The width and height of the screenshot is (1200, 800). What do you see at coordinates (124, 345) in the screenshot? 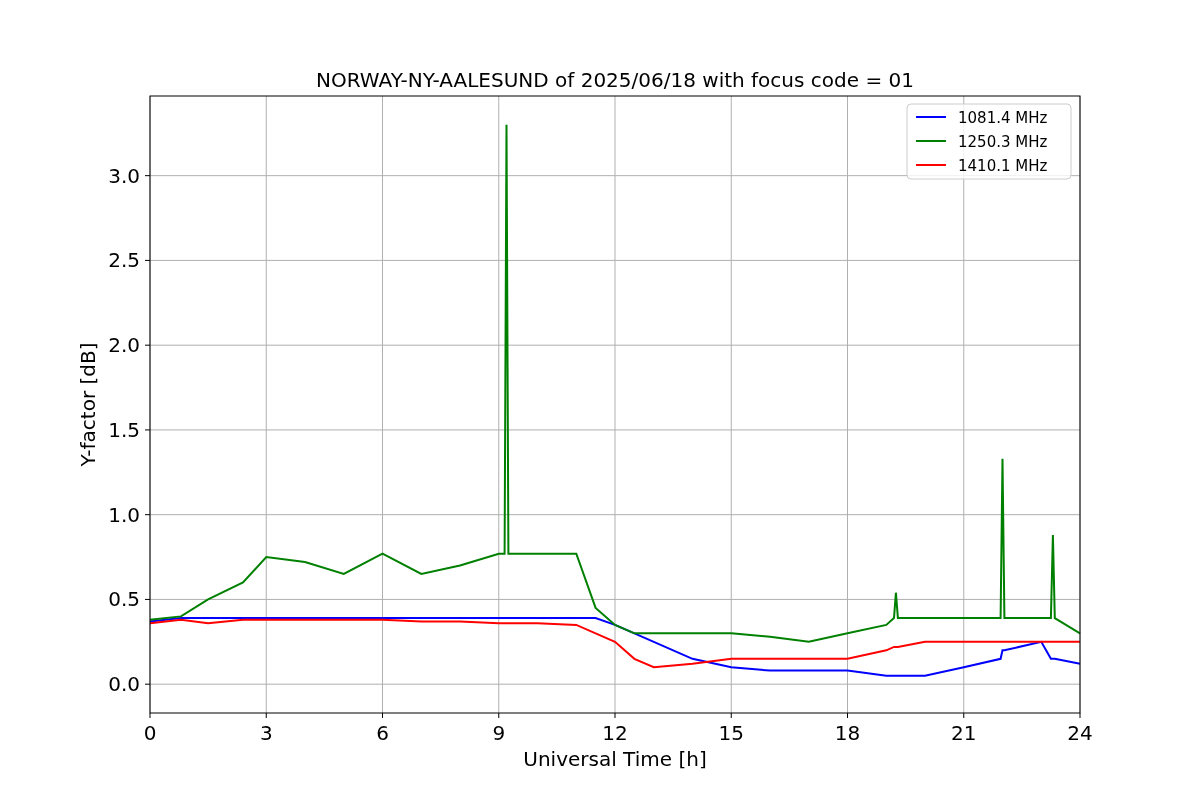
I see `y-tick-label: 2.0` at bounding box center [124, 345].